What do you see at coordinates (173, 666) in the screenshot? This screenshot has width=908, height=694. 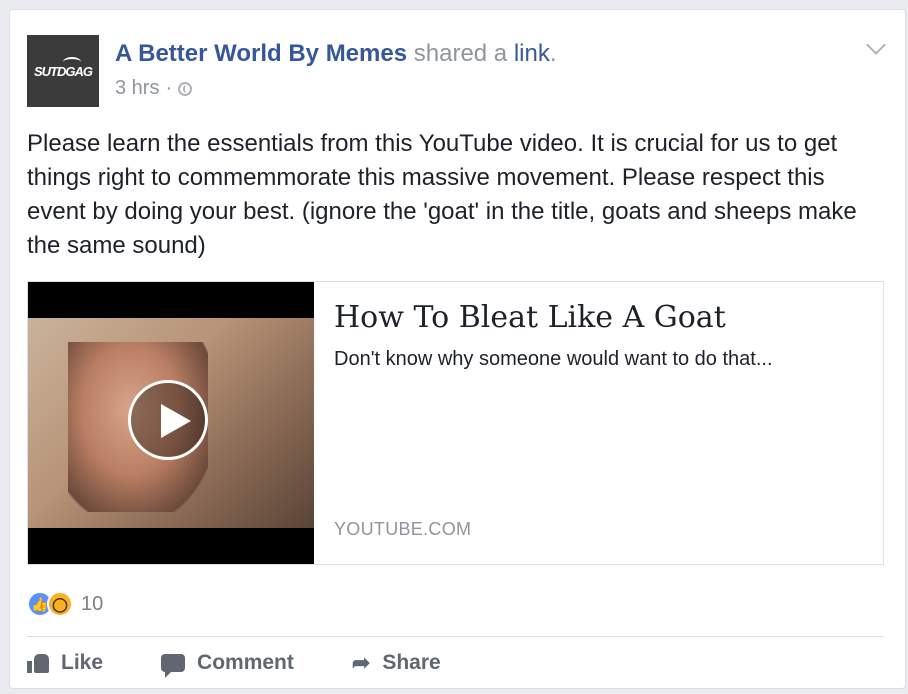 I see `comment-icon` at bounding box center [173, 666].